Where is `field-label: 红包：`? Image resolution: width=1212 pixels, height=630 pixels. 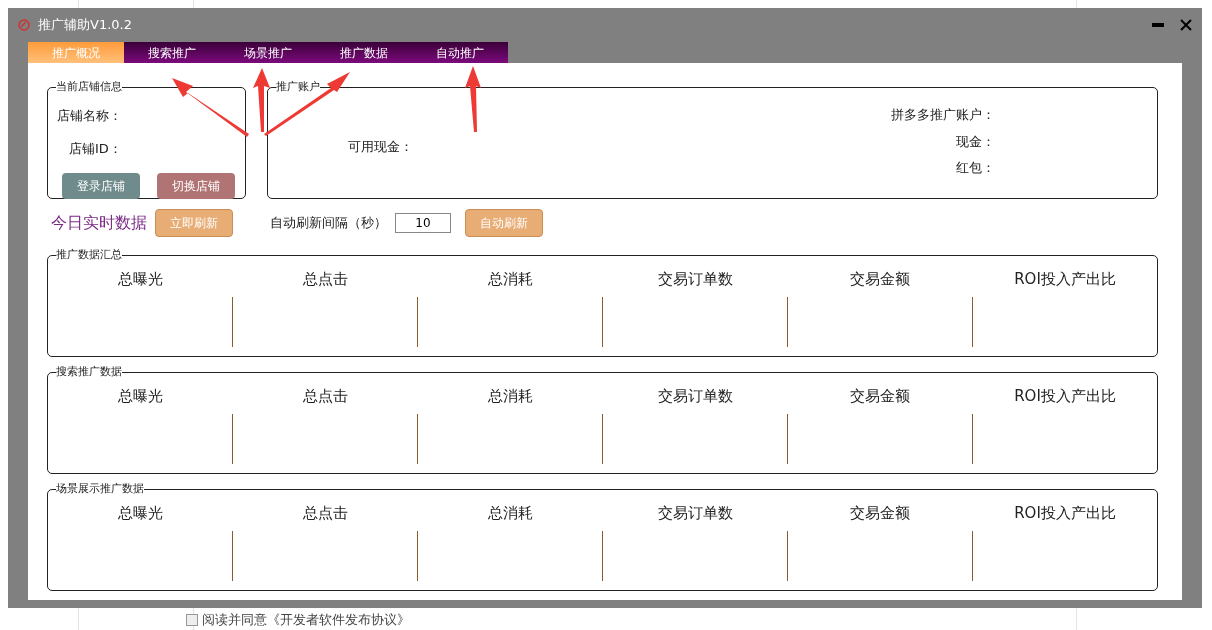
field-label: 红包： is located at coordinates (975, 168).